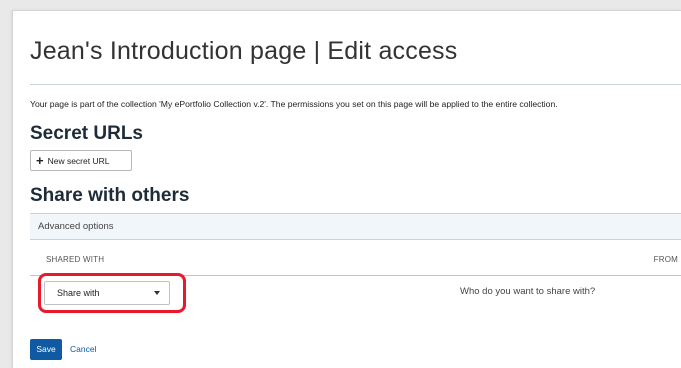  I want to click on share-with-select-value: Share with, so click(78, 293).